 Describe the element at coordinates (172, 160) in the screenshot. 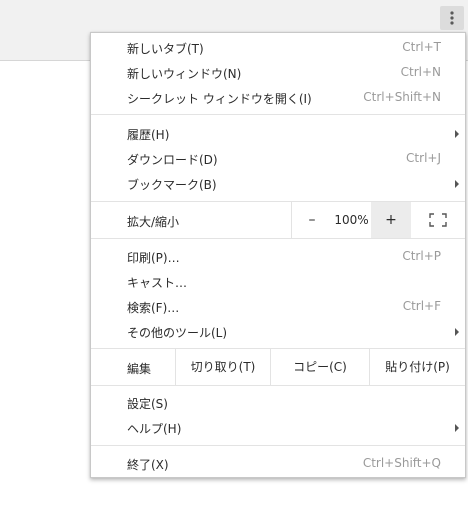

I see `menu-item-label: ダウンロード(D)` at that location.